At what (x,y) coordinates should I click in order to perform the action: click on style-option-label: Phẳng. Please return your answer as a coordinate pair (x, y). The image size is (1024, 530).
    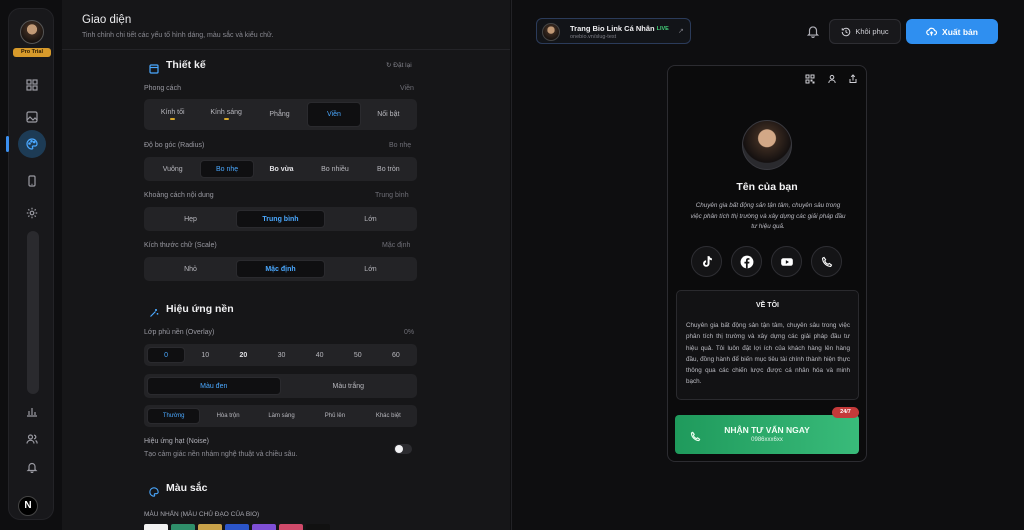
    Looking at the image, I should click on (279, 114).